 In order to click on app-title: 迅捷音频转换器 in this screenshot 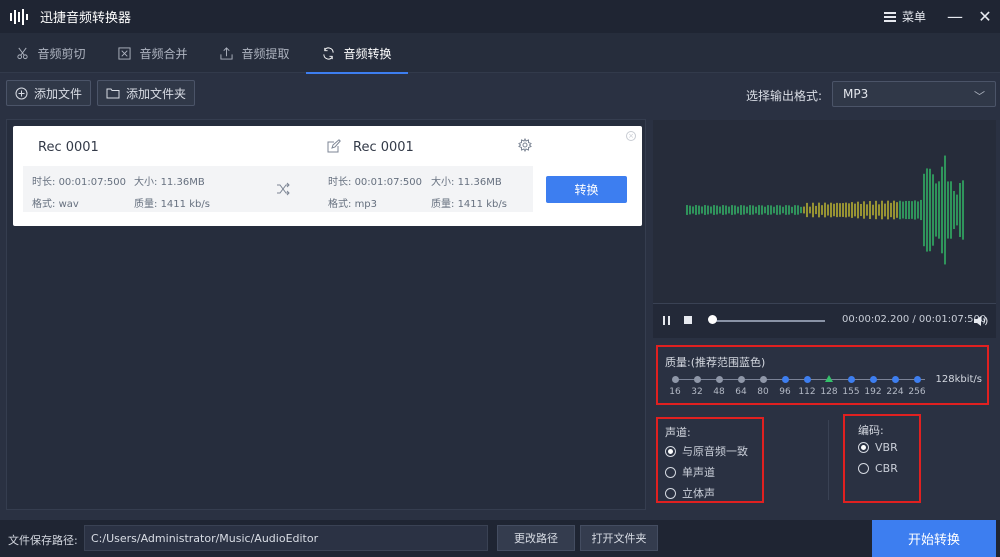, I will do `click(86, 18)`.